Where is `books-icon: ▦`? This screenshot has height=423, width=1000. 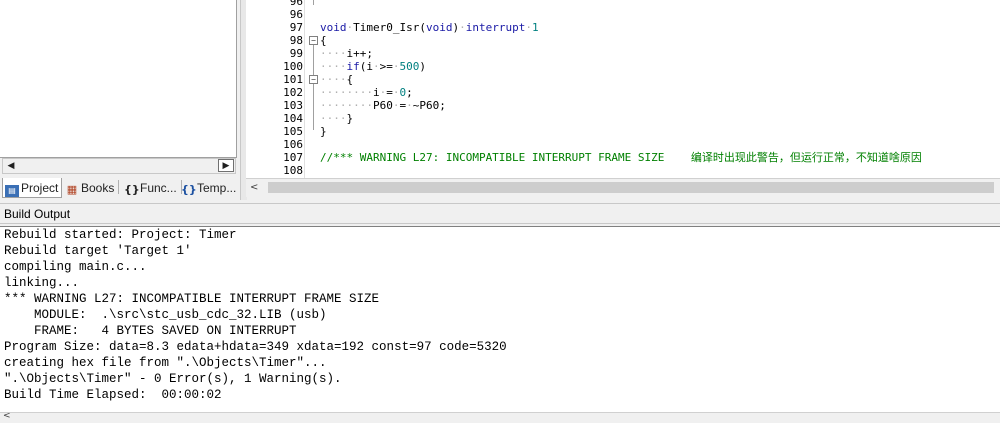 books-icon: ▦ is located at coordinates (72, 189).